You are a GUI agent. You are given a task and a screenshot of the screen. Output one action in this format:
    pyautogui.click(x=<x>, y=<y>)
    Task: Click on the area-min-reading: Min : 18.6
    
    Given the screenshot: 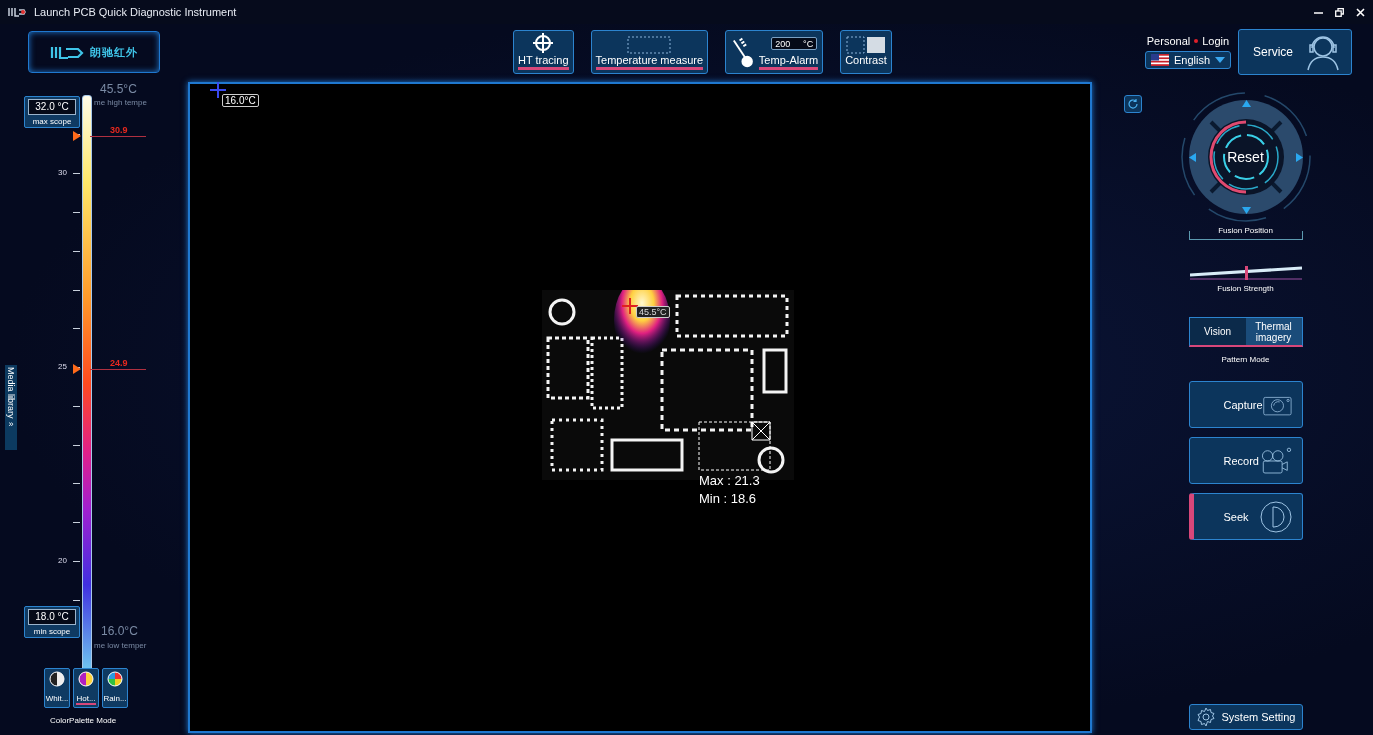 What is the action you would take?
    pyautogui.click(x=728, y=498)
    